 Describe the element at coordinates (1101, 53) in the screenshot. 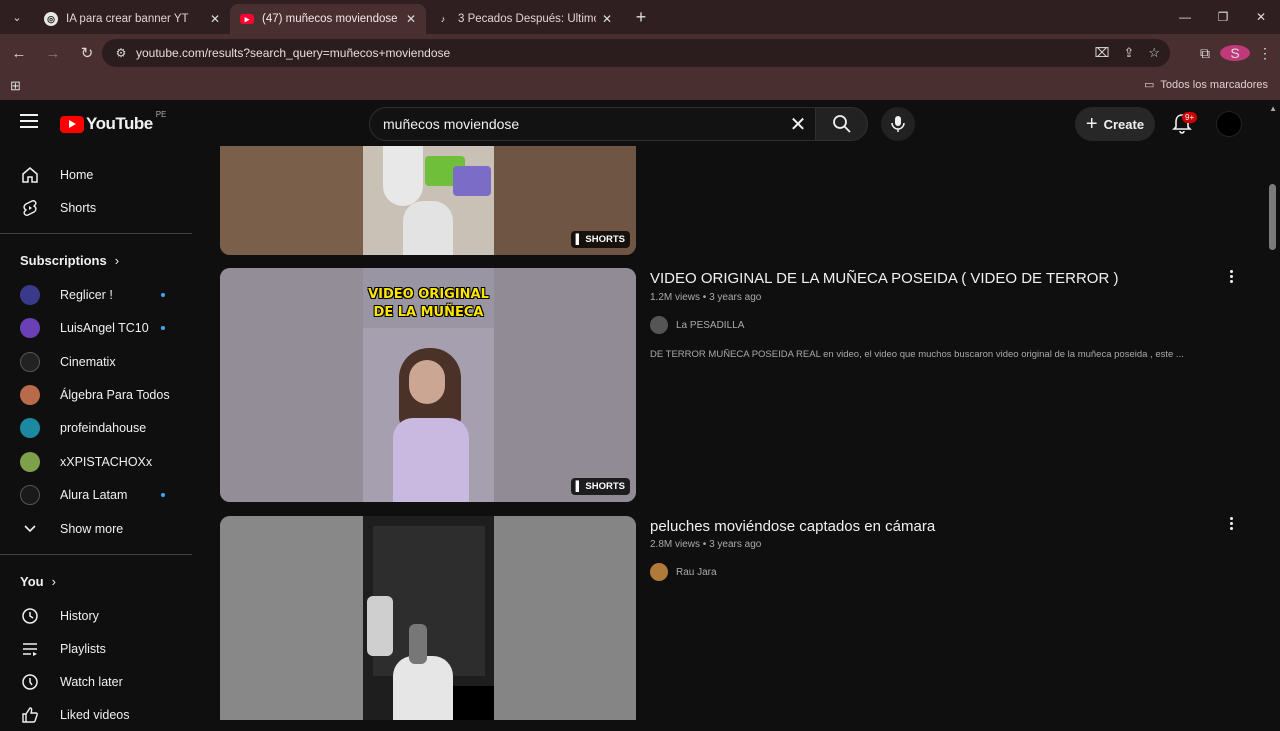

I see `translate-icon: ⌧` at that location.